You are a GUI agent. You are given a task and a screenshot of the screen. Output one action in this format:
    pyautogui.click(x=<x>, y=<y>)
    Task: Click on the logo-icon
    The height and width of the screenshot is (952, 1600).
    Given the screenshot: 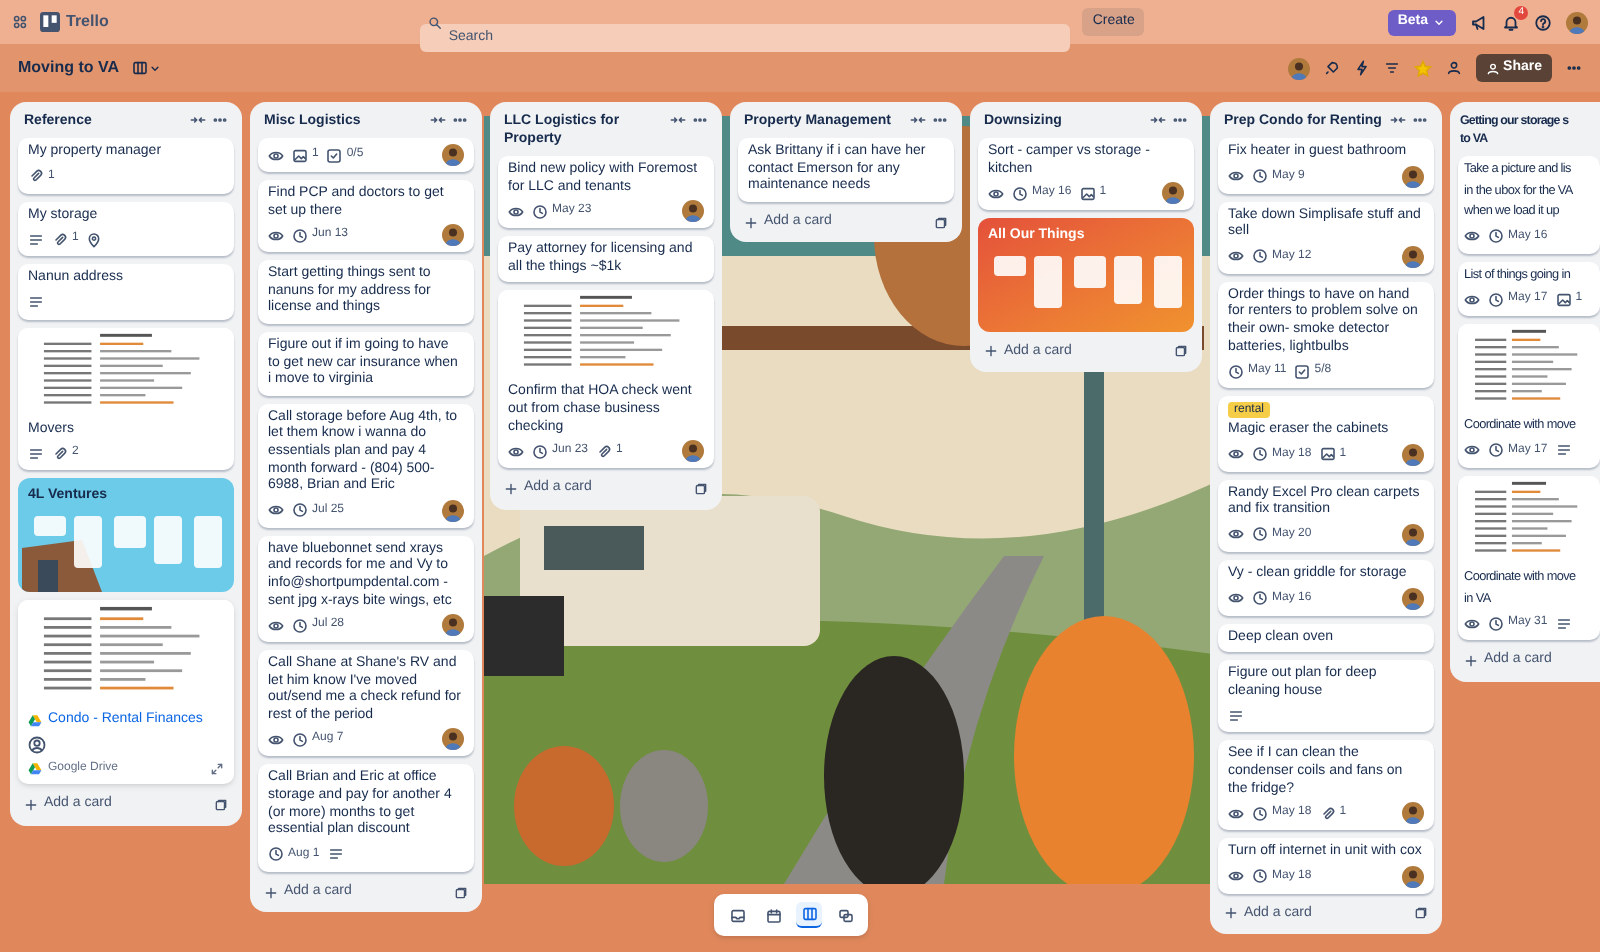 What is the action you would take?
    pyautogui.click(x=50, y=22)
    